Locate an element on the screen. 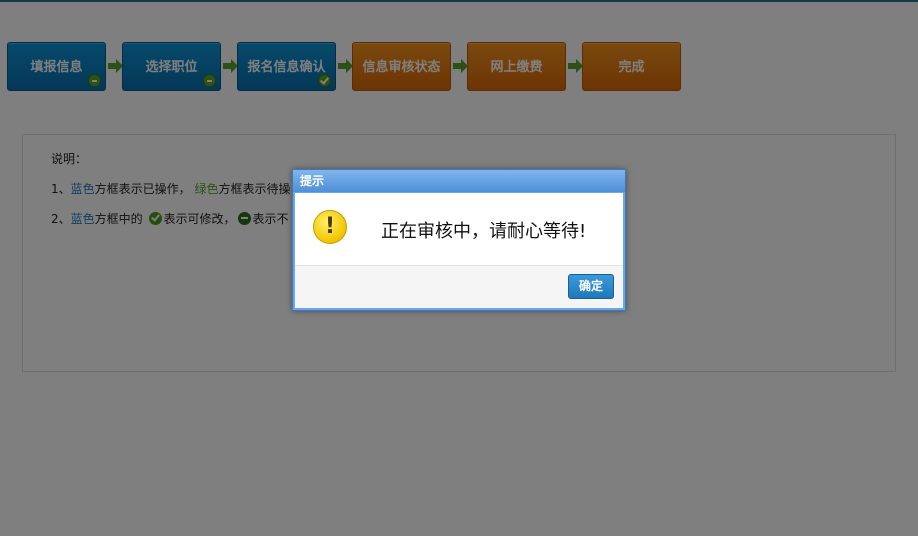 The width and height of the screenshot is (918, 536). dialog-title: 提示 is located at coordinates (459, 181).